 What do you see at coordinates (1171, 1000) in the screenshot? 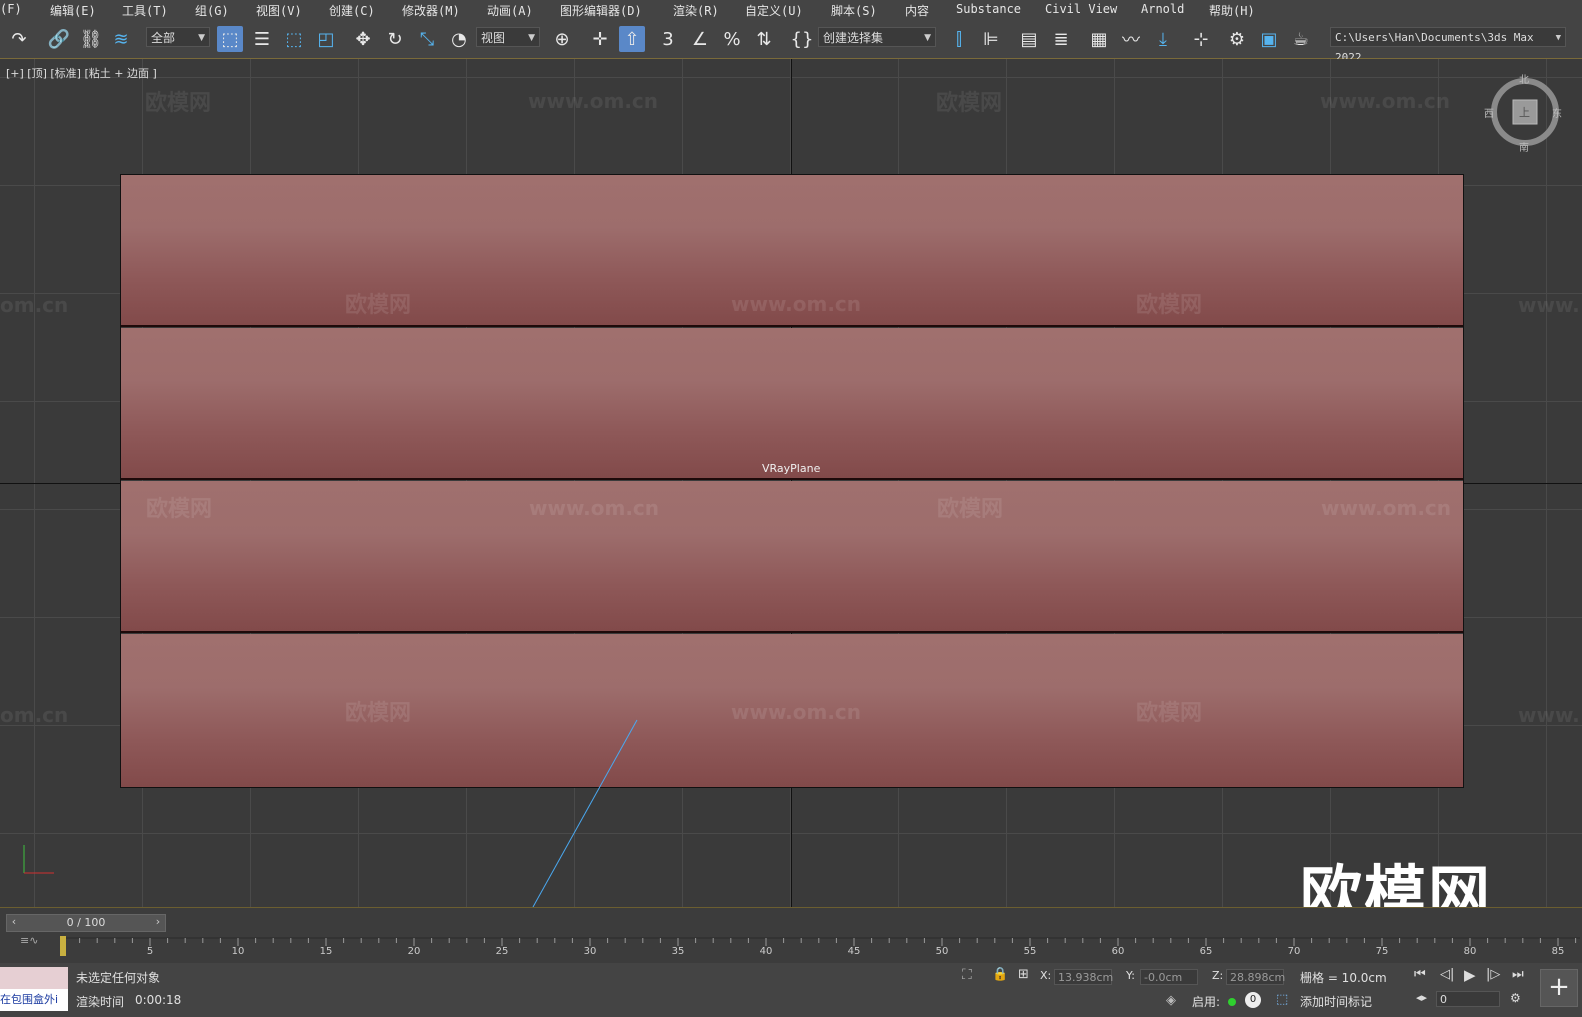
I see `adaptive-degradation-icon: ◈` at bounding box center [1171, 1000].